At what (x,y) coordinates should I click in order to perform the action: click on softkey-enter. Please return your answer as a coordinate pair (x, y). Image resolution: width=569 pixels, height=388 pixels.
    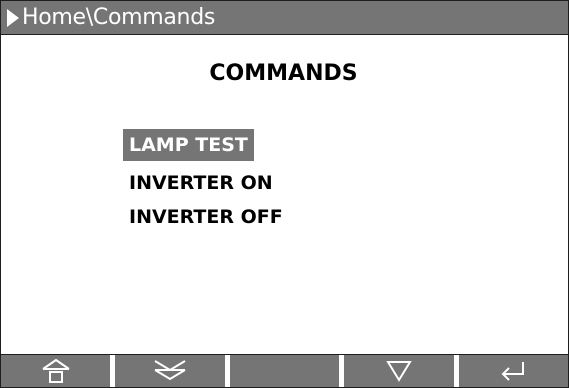
    Looking at the image, I should click on (513, 371).